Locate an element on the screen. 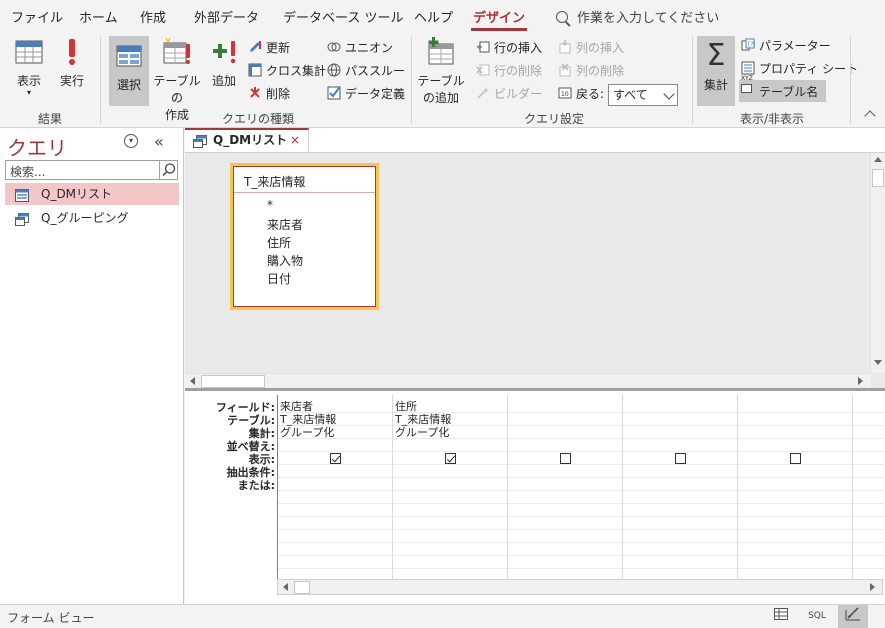  select-query-icon is located at coordinates (129, 56).